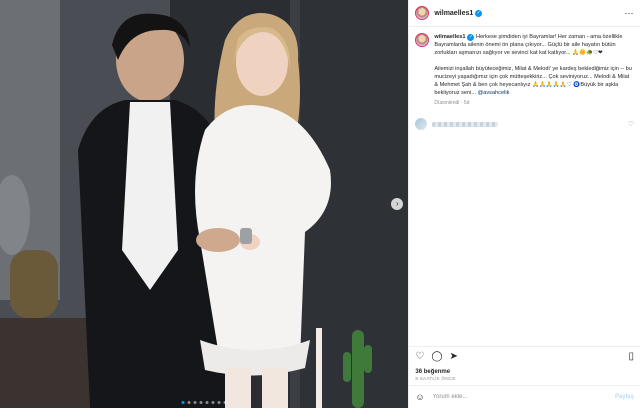 This screenshot has width=640, height=408. I want to click on likes-count: 36 beğenme, so click(524, 372).